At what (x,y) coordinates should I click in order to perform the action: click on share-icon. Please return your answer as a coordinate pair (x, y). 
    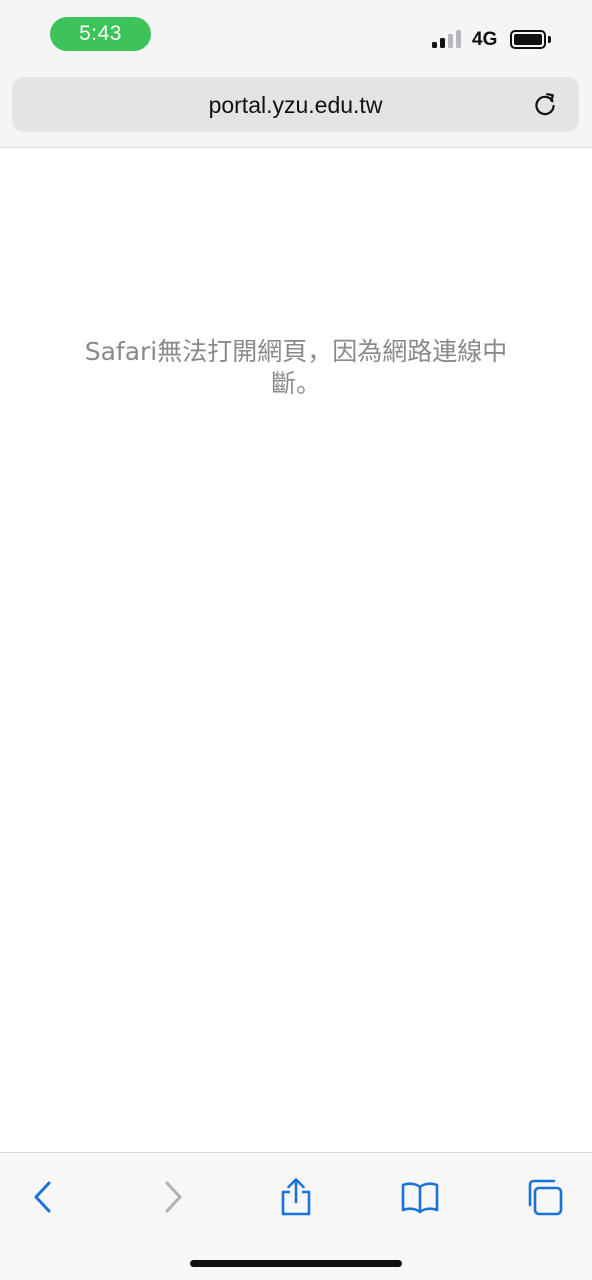
    Looking at the image, I should click on (296, 1197).